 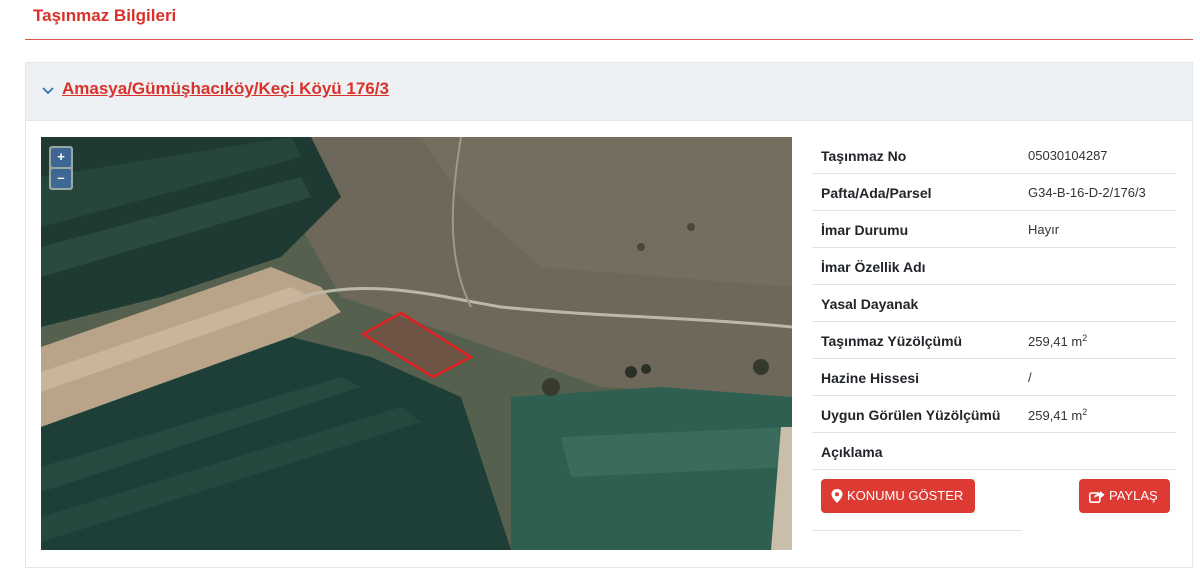 What do you see at coordinates (1068, 155) in the screenshot?
I see `info-value: 05030104287` at bounding box center [1068, 155].